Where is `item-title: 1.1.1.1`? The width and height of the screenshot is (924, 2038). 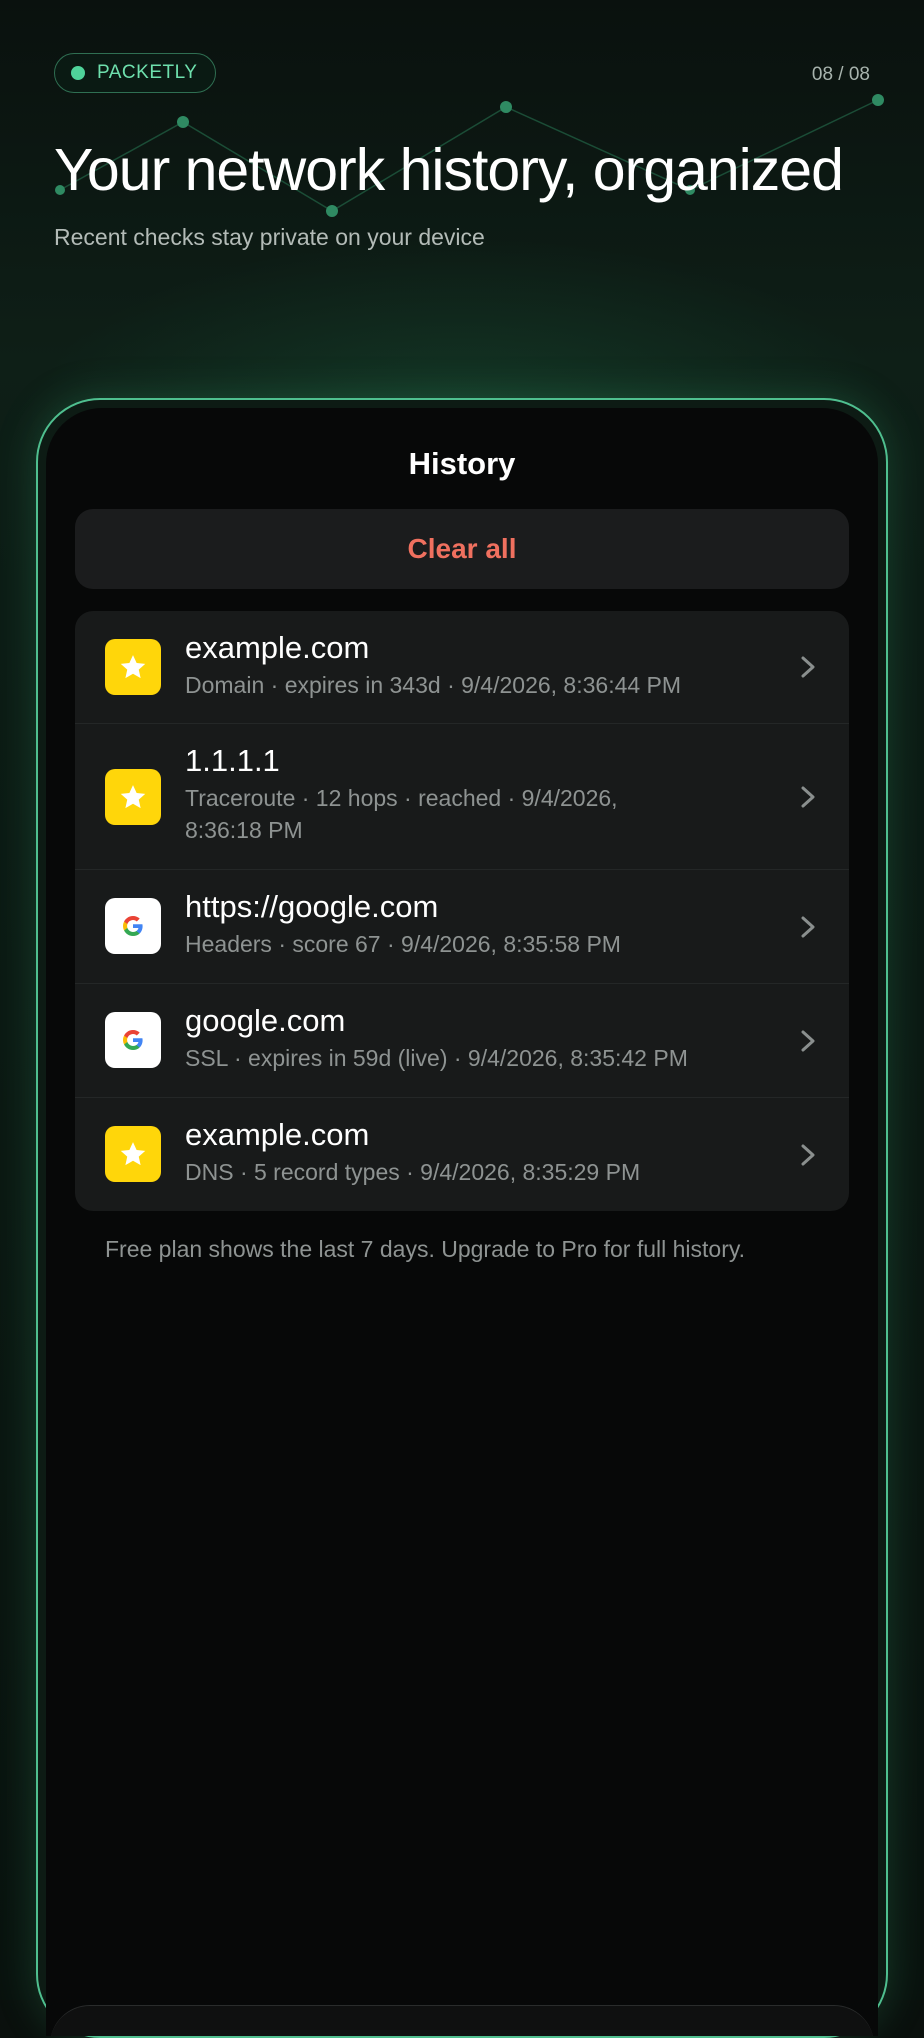
item-title: 1.1.1.1 is located at coordinates (232, 760).